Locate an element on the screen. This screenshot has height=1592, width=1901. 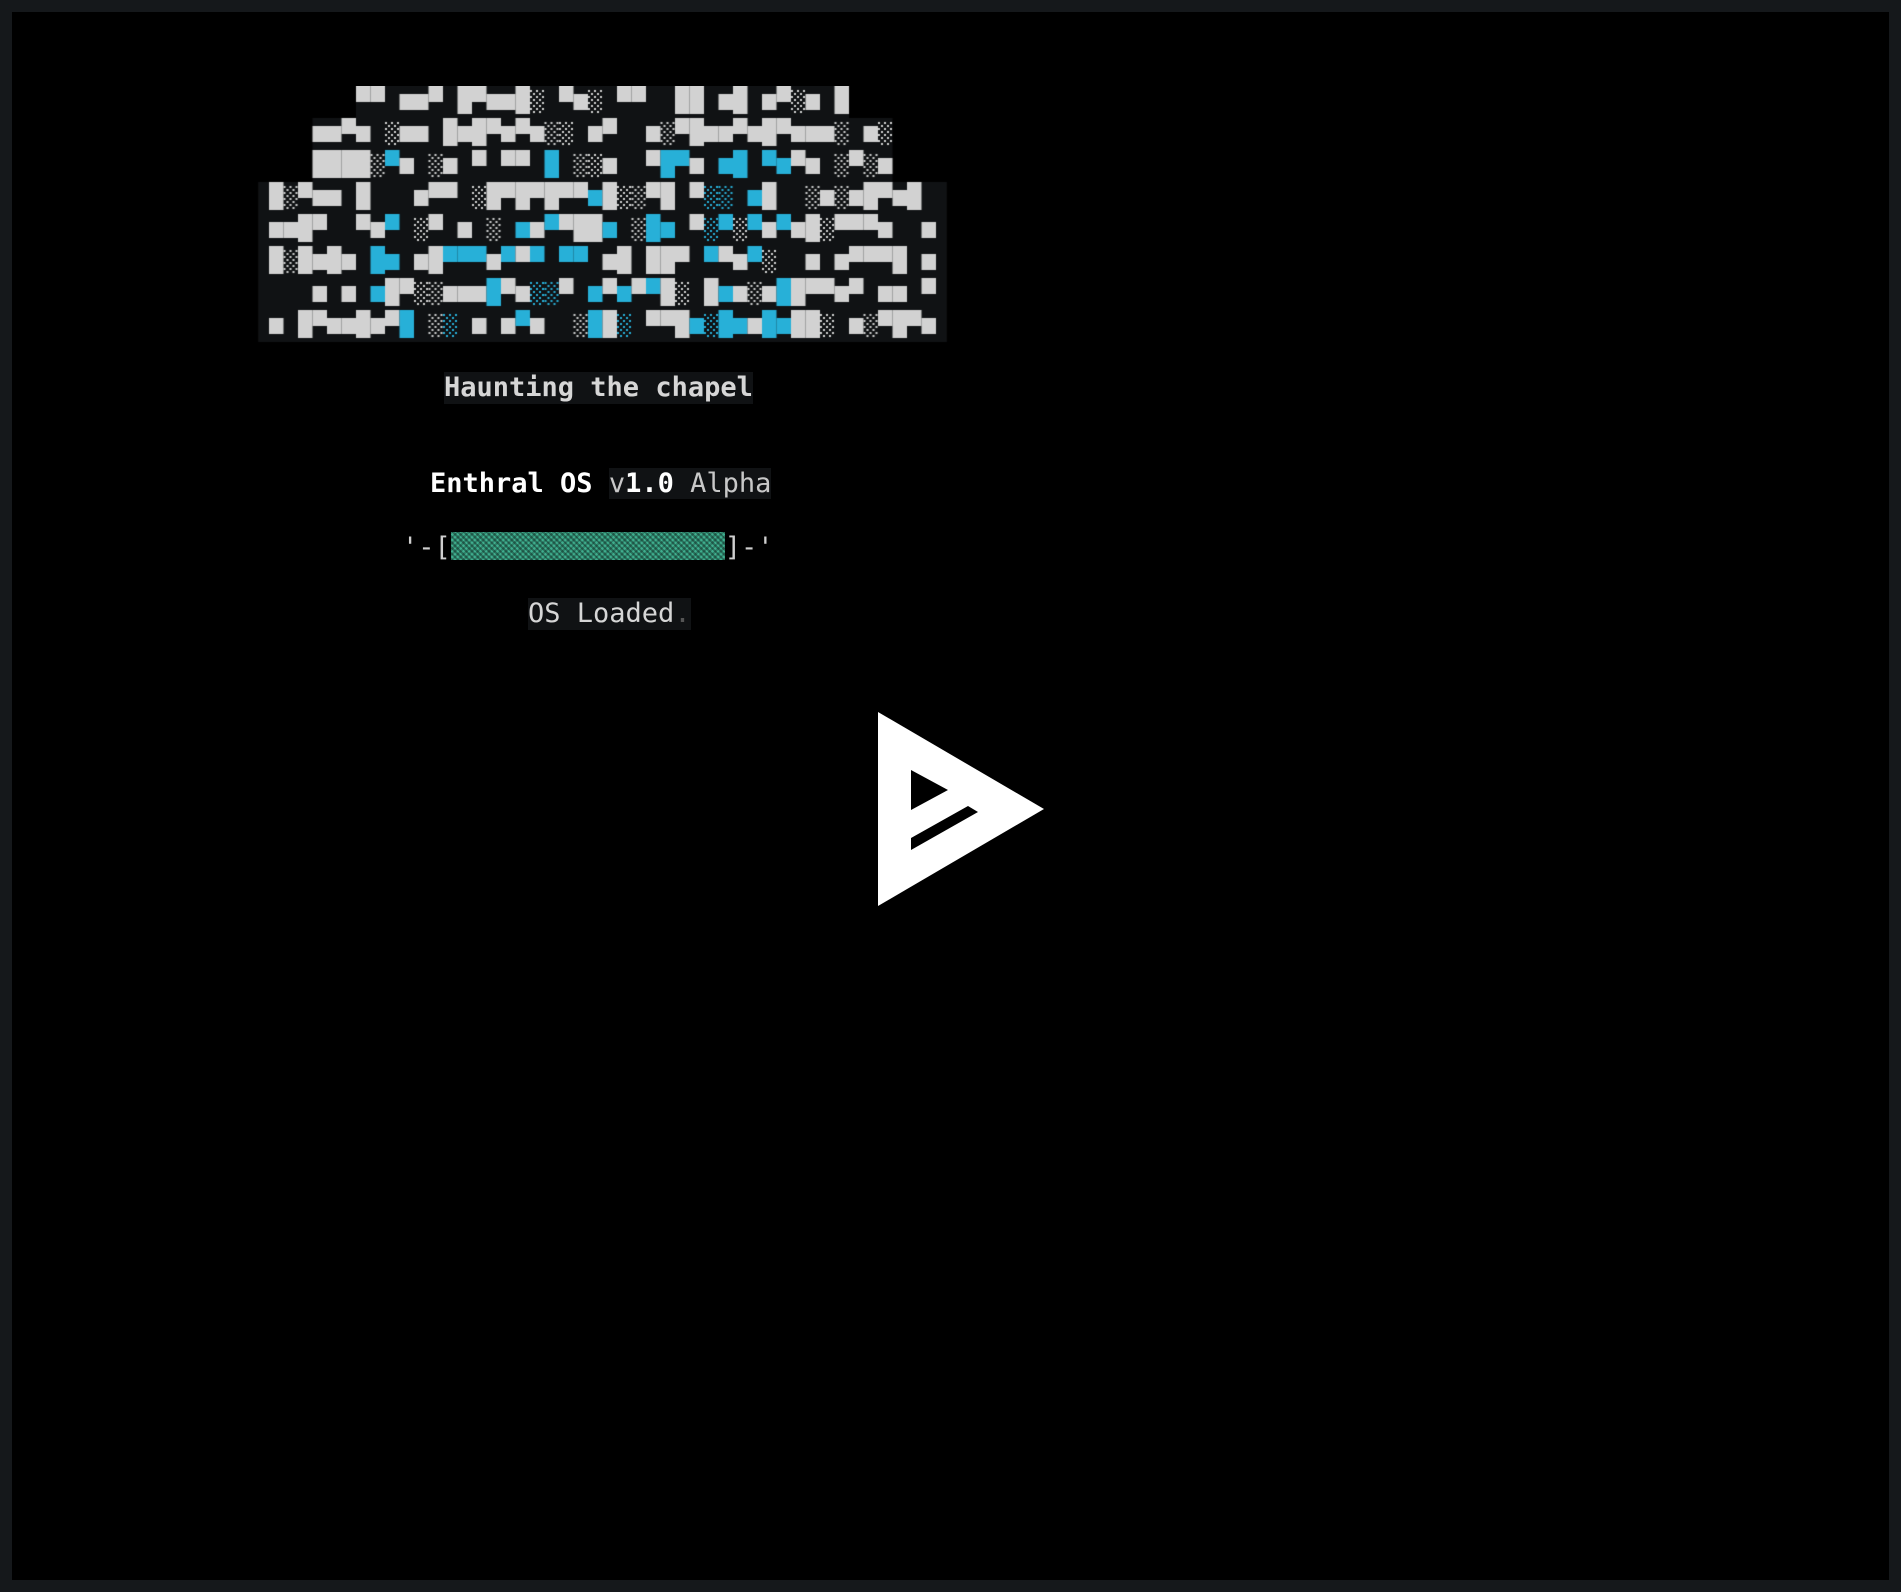
progress-left-cap: '-[ is located at coordinates (426, 547).